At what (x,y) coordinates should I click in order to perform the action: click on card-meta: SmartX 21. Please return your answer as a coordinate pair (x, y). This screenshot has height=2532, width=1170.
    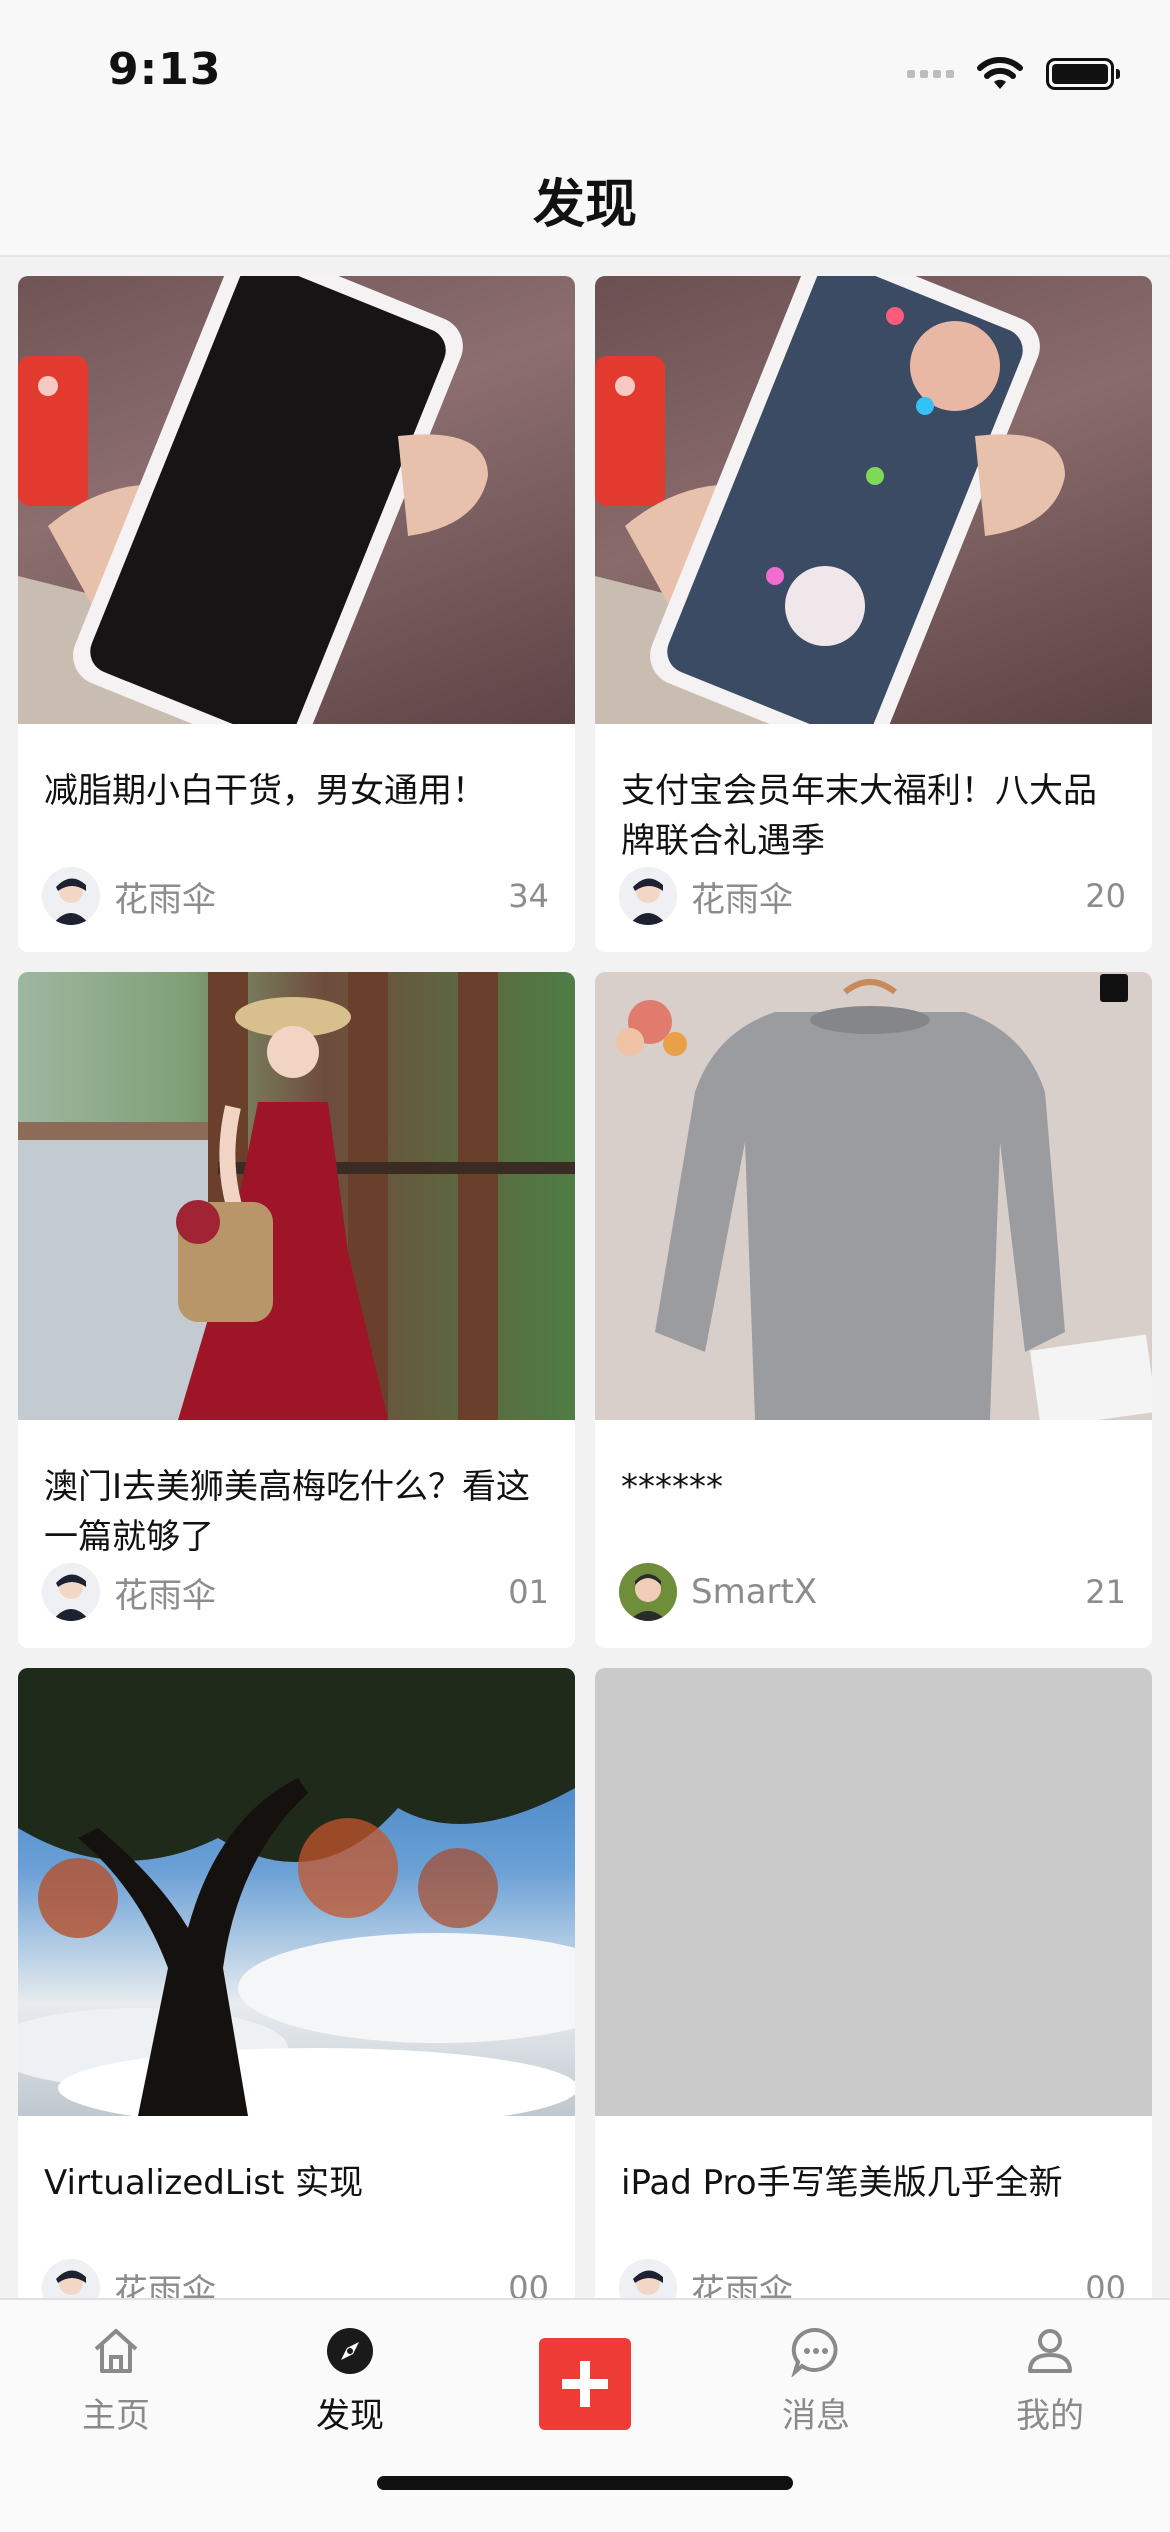
    Looking at the image, I should click on (872, 1592).